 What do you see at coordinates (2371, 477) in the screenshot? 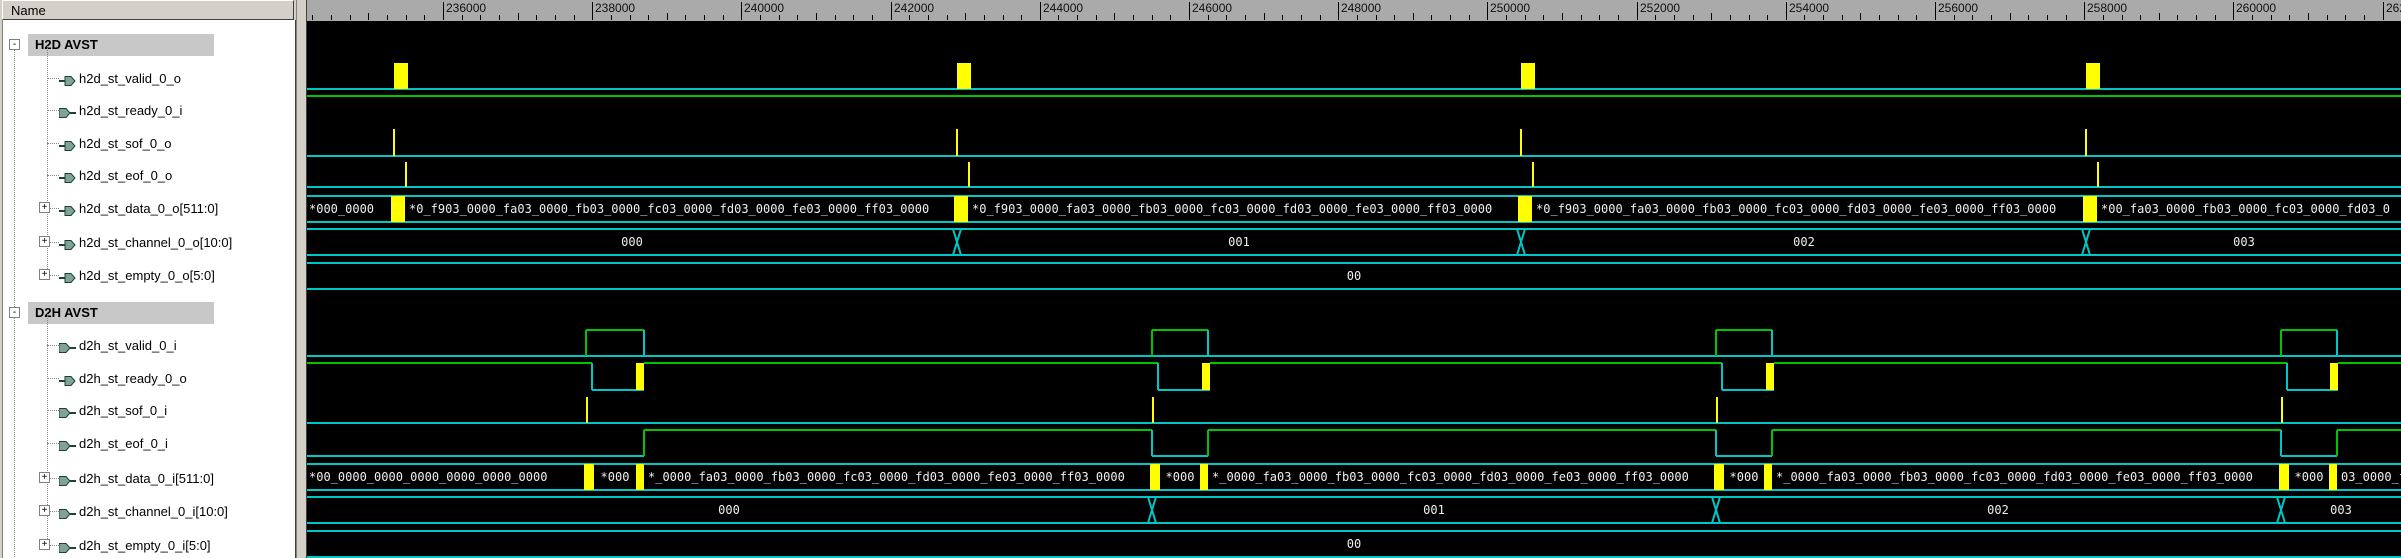
I see `d2h-data-value: 03_0000_f` at bounding box center [2371, 477].